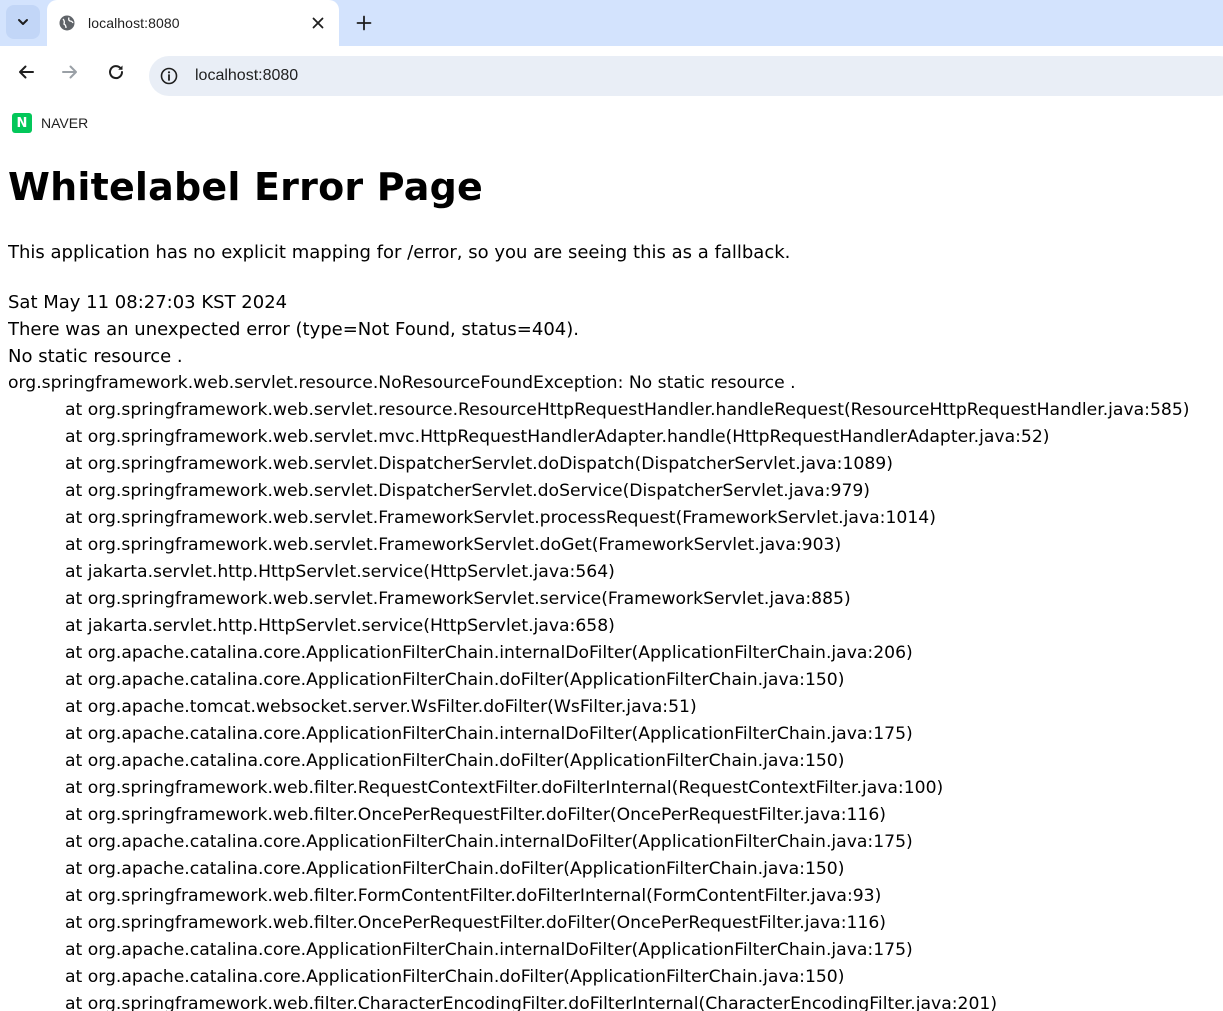  Describe the element at coordinates (134, 23) in the screenshot. I see `tab-title: localhost:8080` at that location.